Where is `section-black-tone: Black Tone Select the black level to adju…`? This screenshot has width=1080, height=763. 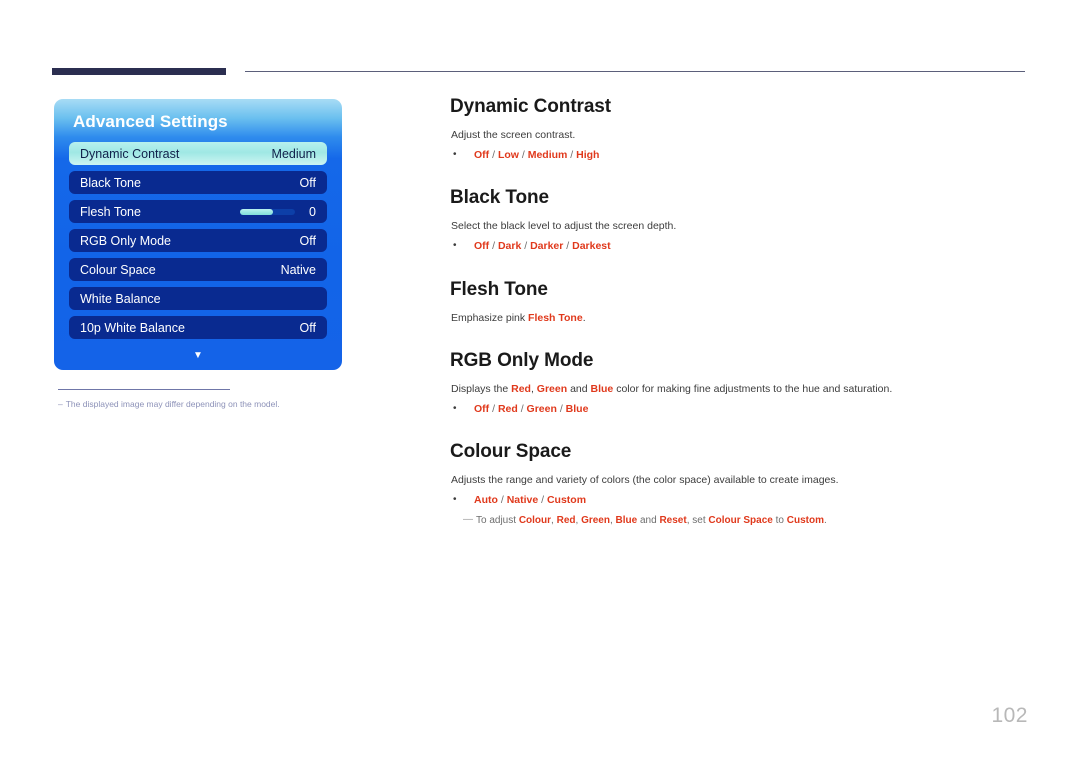
section-black-tone: Black Tone Select the black level to adju… is located at coordinates (745, 220).